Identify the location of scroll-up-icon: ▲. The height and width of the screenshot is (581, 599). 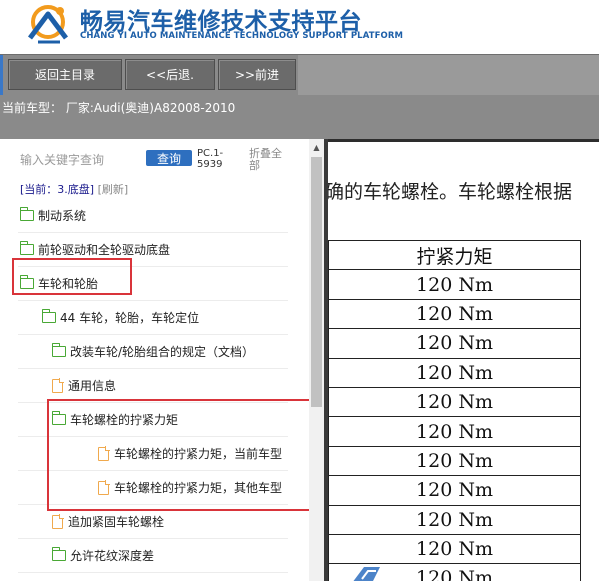
(316, 147).